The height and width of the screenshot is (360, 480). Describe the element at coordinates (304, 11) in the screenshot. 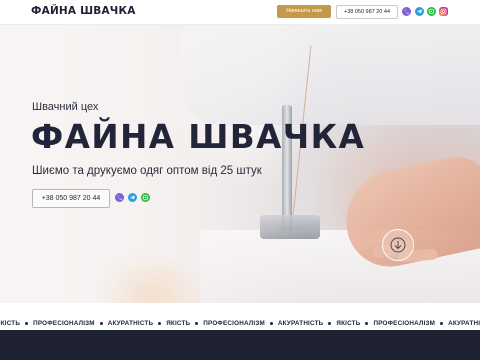

I see `write-us-button: Напишіть нам` at that location.